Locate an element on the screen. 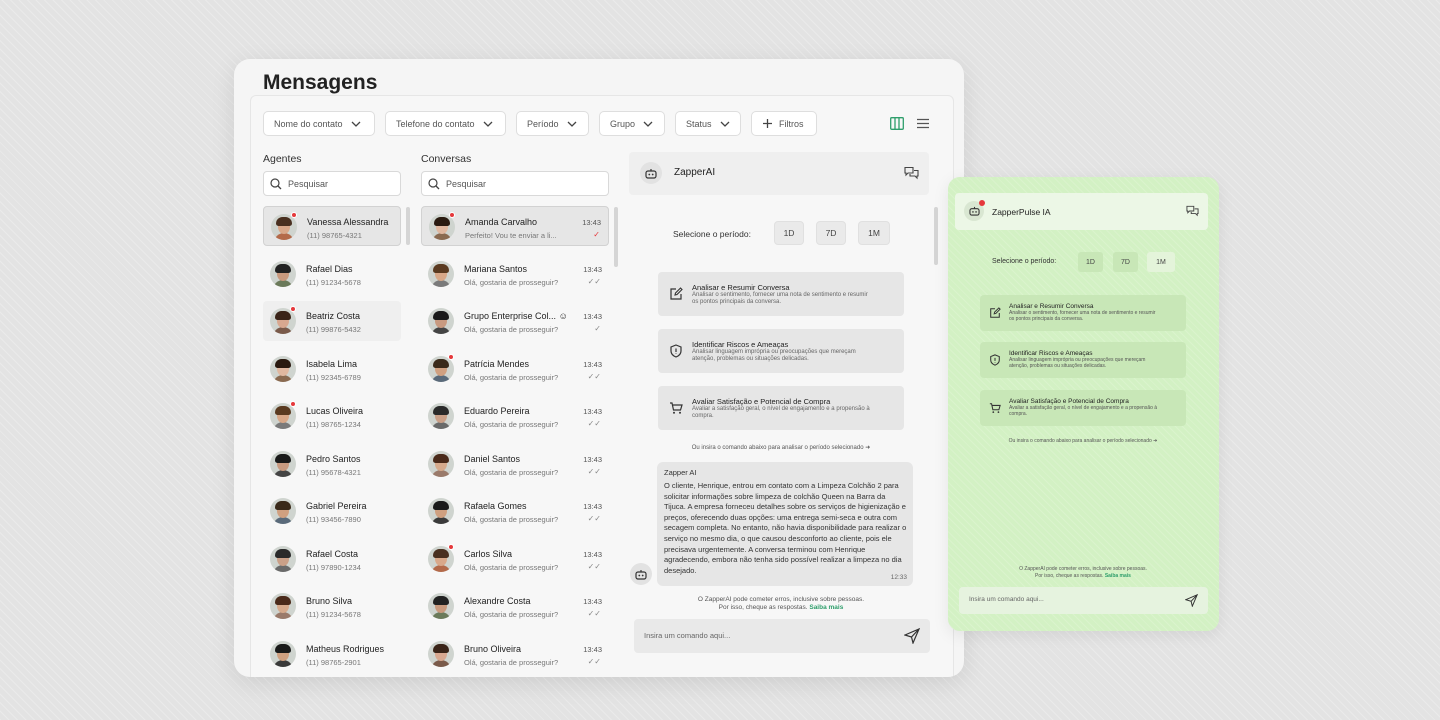 This screenshot has height=720, width=1440. agent-name: Gabriel Pereira is located at coordinates (336, 506).